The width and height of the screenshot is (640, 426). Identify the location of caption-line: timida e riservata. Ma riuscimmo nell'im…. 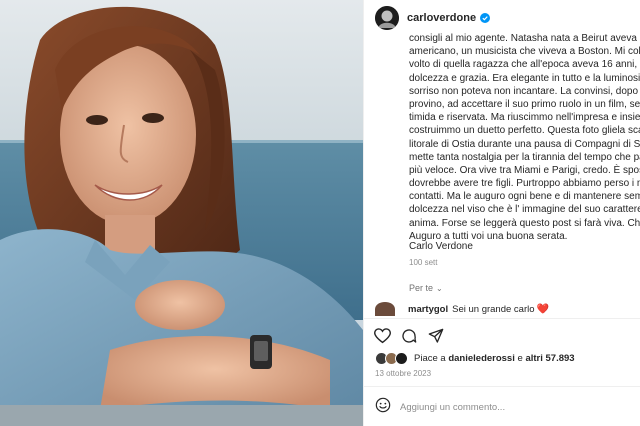
(524, 118).